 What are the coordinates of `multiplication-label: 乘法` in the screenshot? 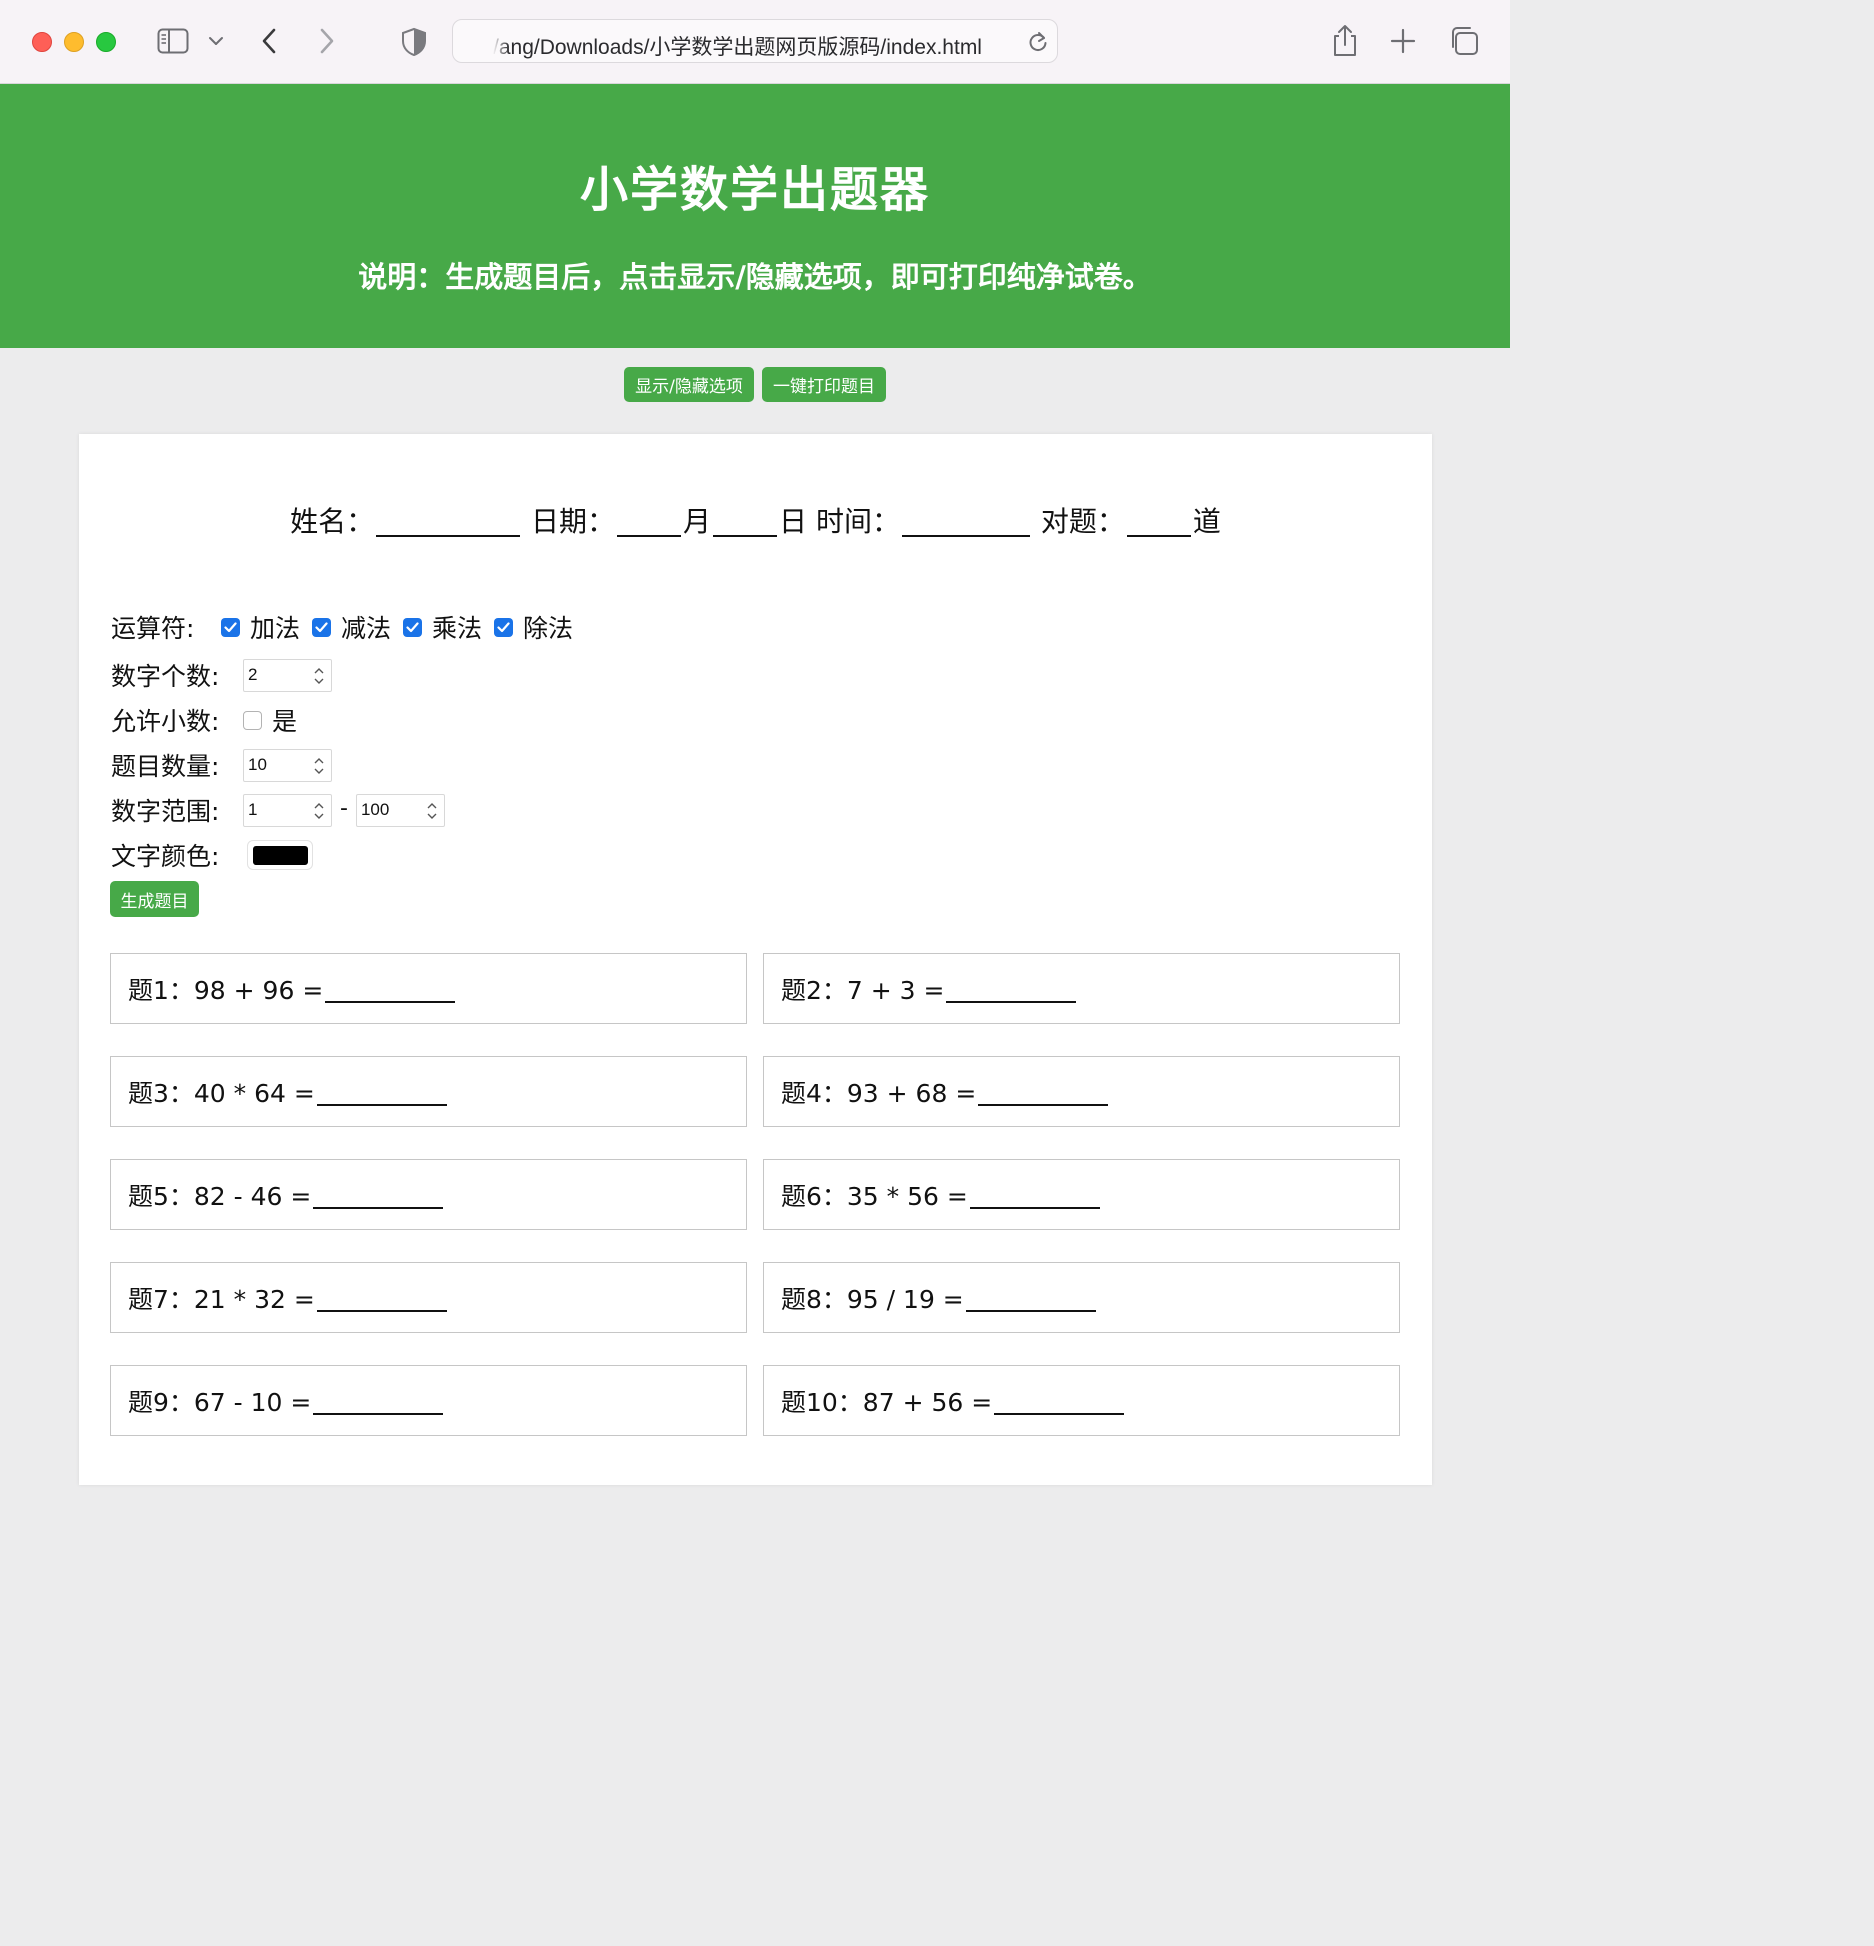 It's located at (457, 628).